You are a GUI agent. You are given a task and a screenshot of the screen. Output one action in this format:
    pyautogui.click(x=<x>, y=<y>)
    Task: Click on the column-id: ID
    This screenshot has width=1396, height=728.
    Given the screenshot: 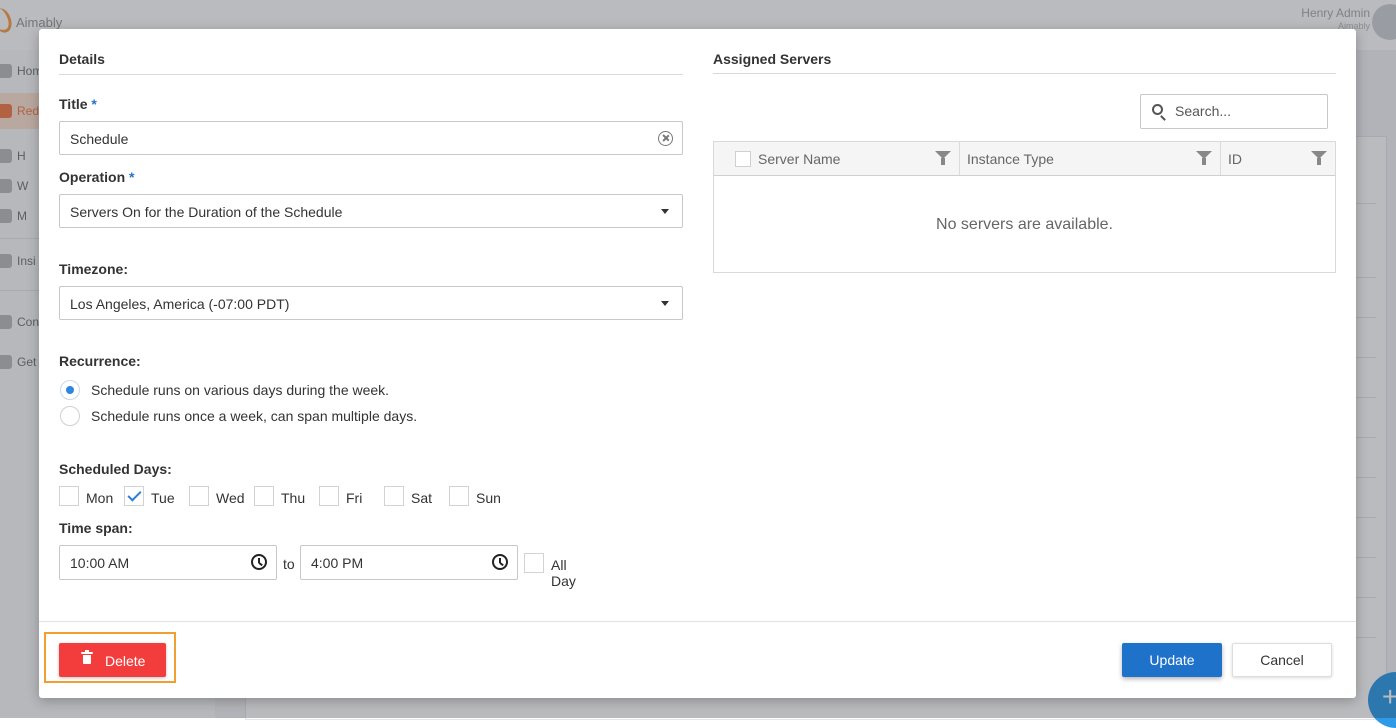 What is the action you would take?
    pyautogui.click(x=1278, y=158)
    